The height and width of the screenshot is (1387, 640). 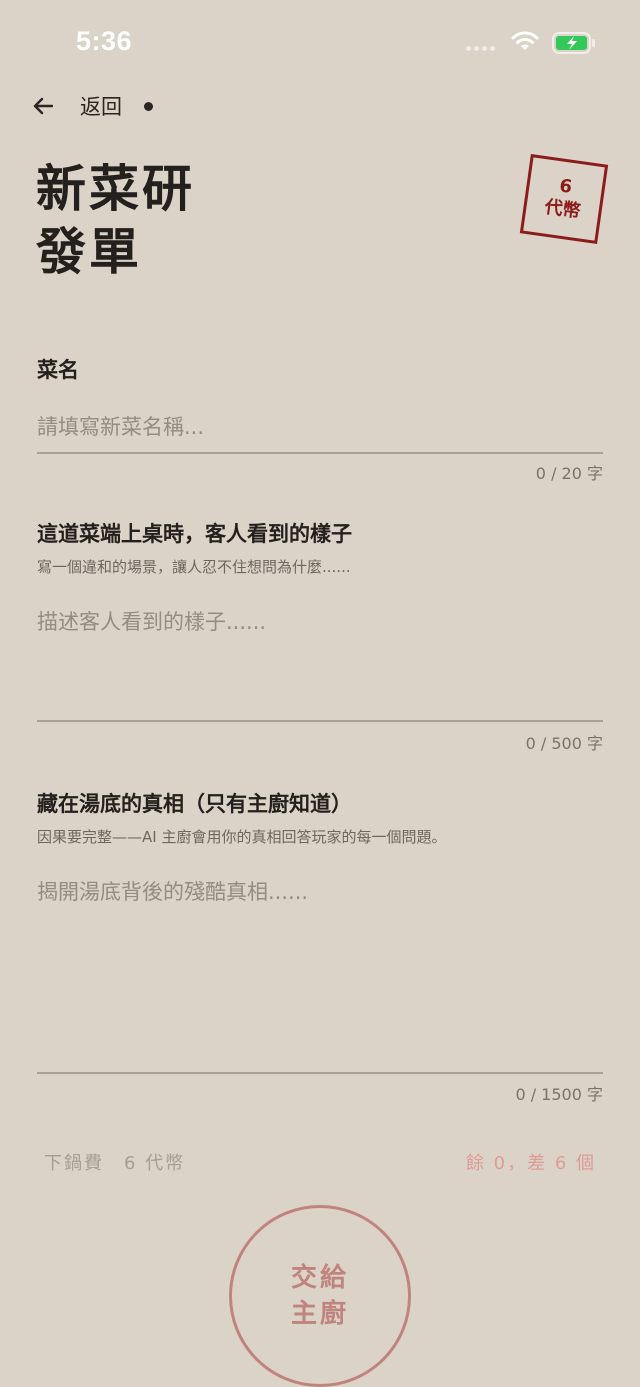 I want to click on nav-bar: 返回, so click(x=92, y=106).